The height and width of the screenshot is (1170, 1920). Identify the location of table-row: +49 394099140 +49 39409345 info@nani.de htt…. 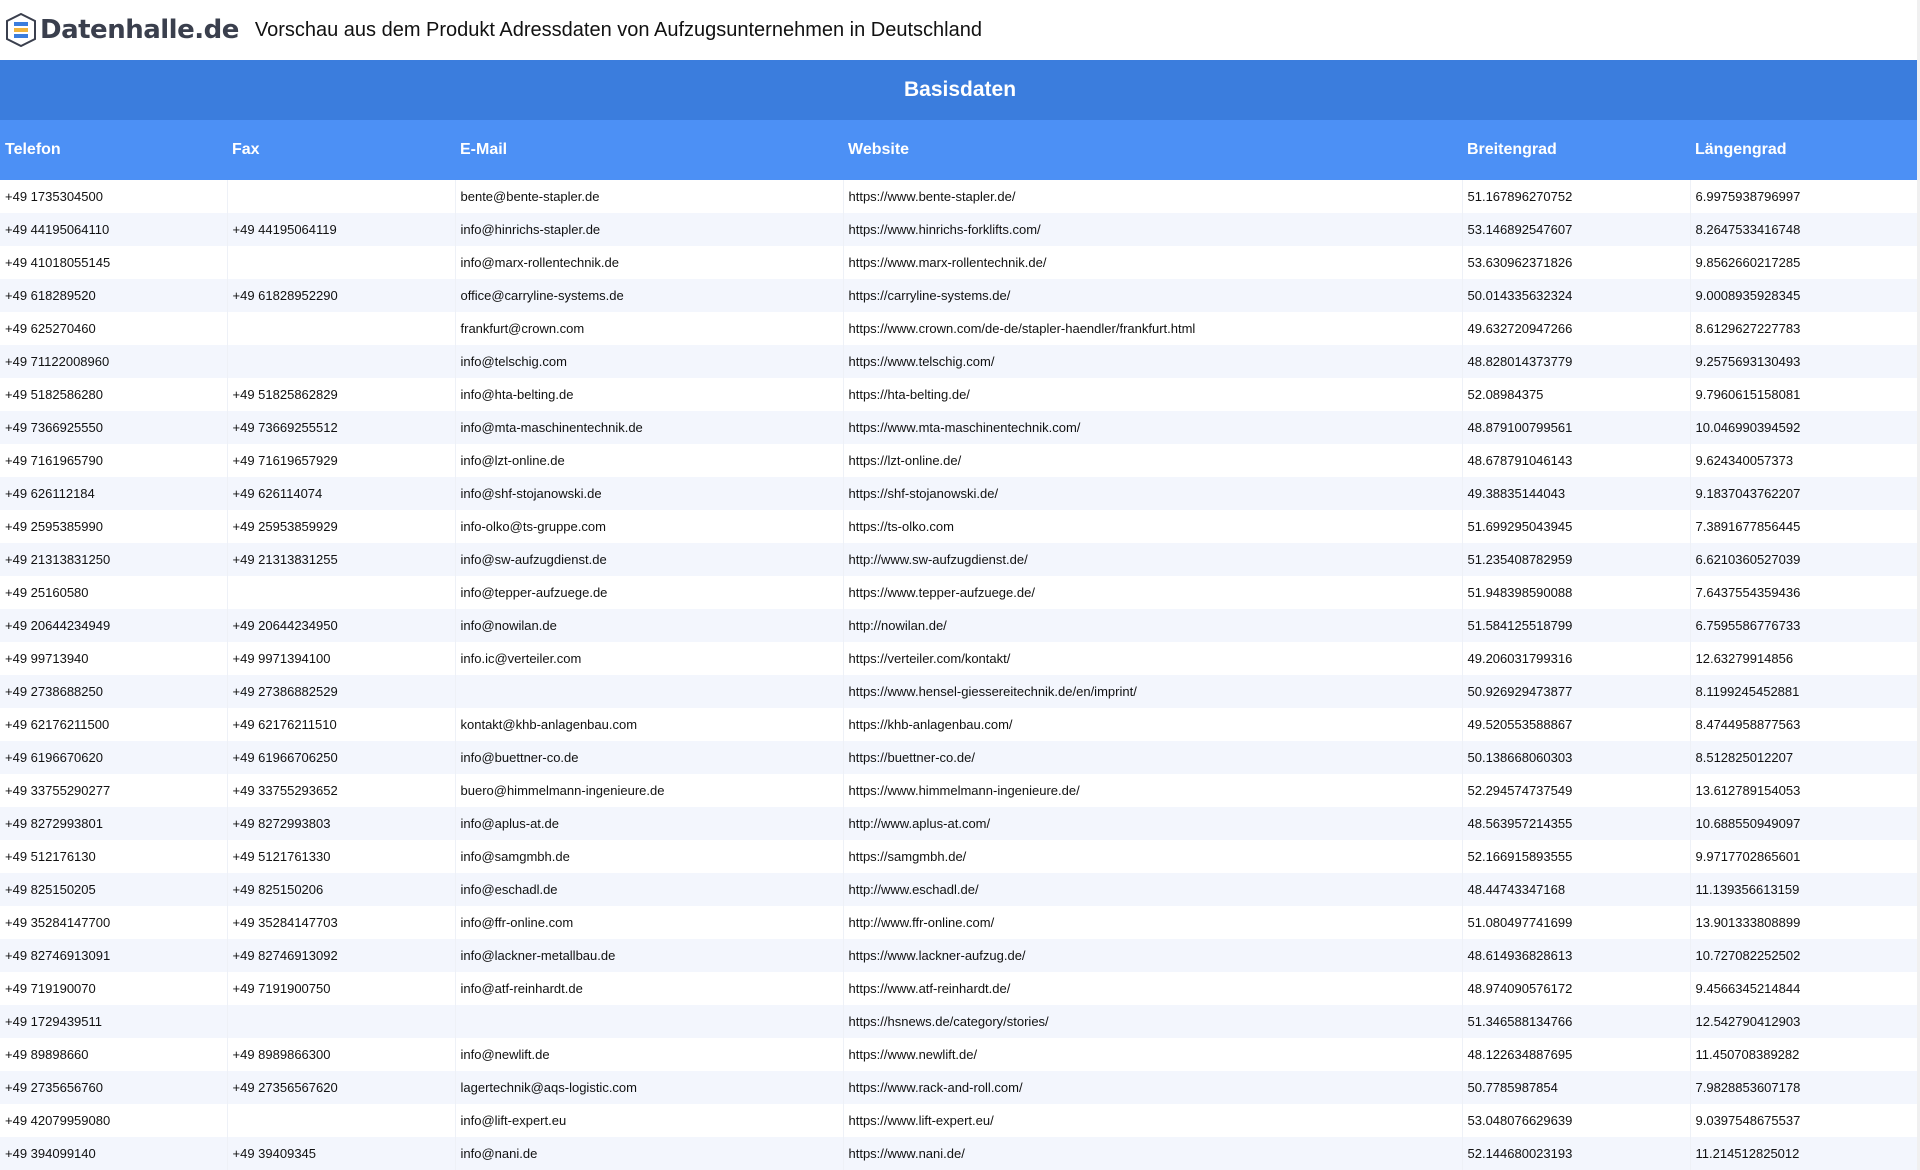
(960, 1153).